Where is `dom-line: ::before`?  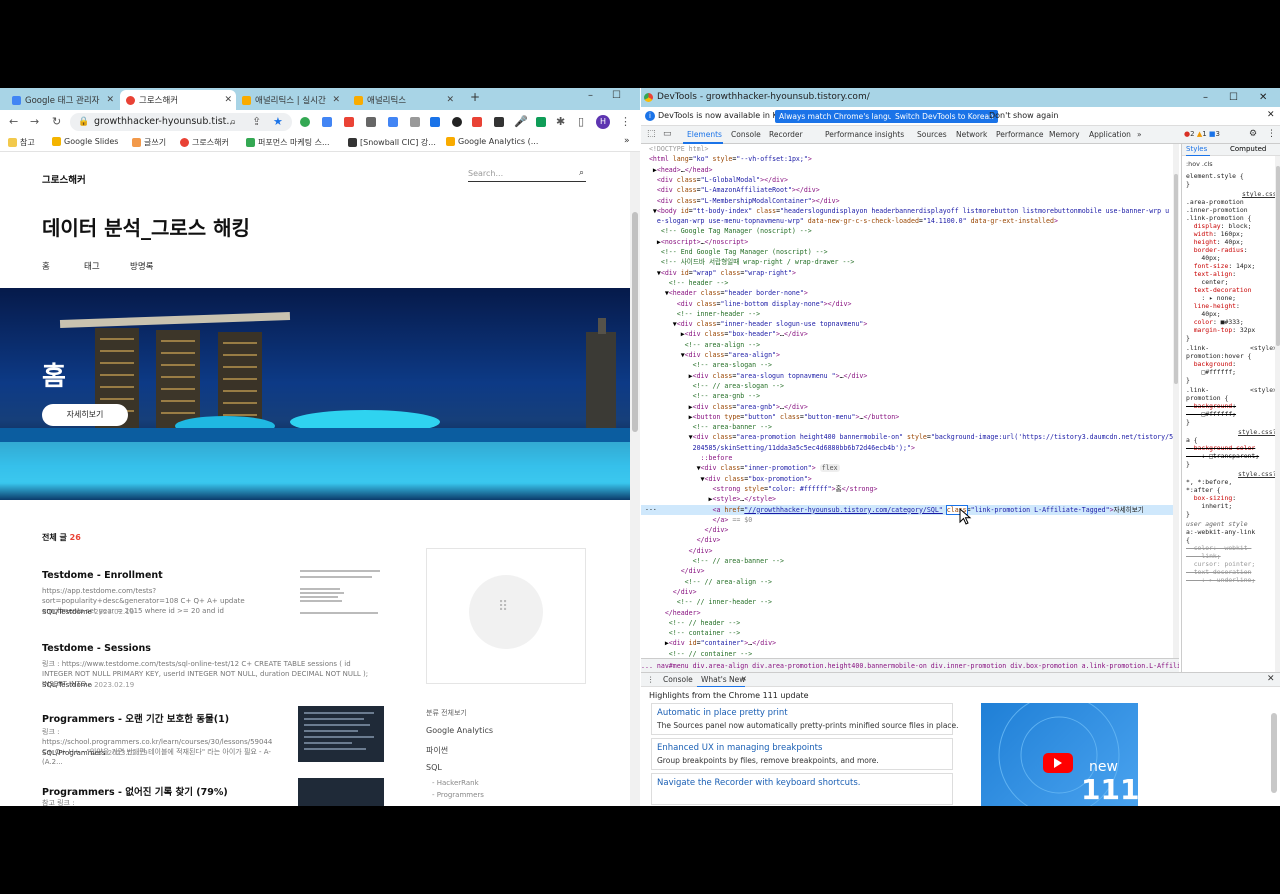 dom-line: ::before is located at coordinates (910, 458).